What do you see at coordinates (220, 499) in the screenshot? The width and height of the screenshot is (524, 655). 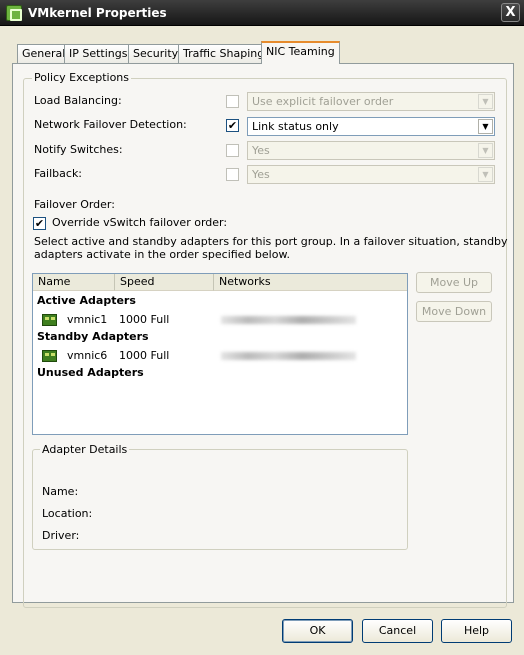 I see `adapter-details-group` at bounding box center [220, 499].